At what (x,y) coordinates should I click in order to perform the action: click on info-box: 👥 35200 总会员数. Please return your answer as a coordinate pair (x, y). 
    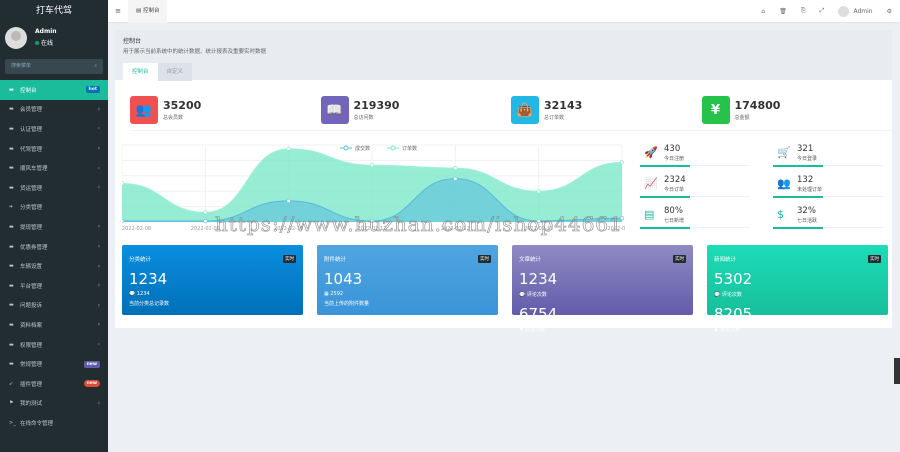
    Looking at the image, I should click on (225, 113).